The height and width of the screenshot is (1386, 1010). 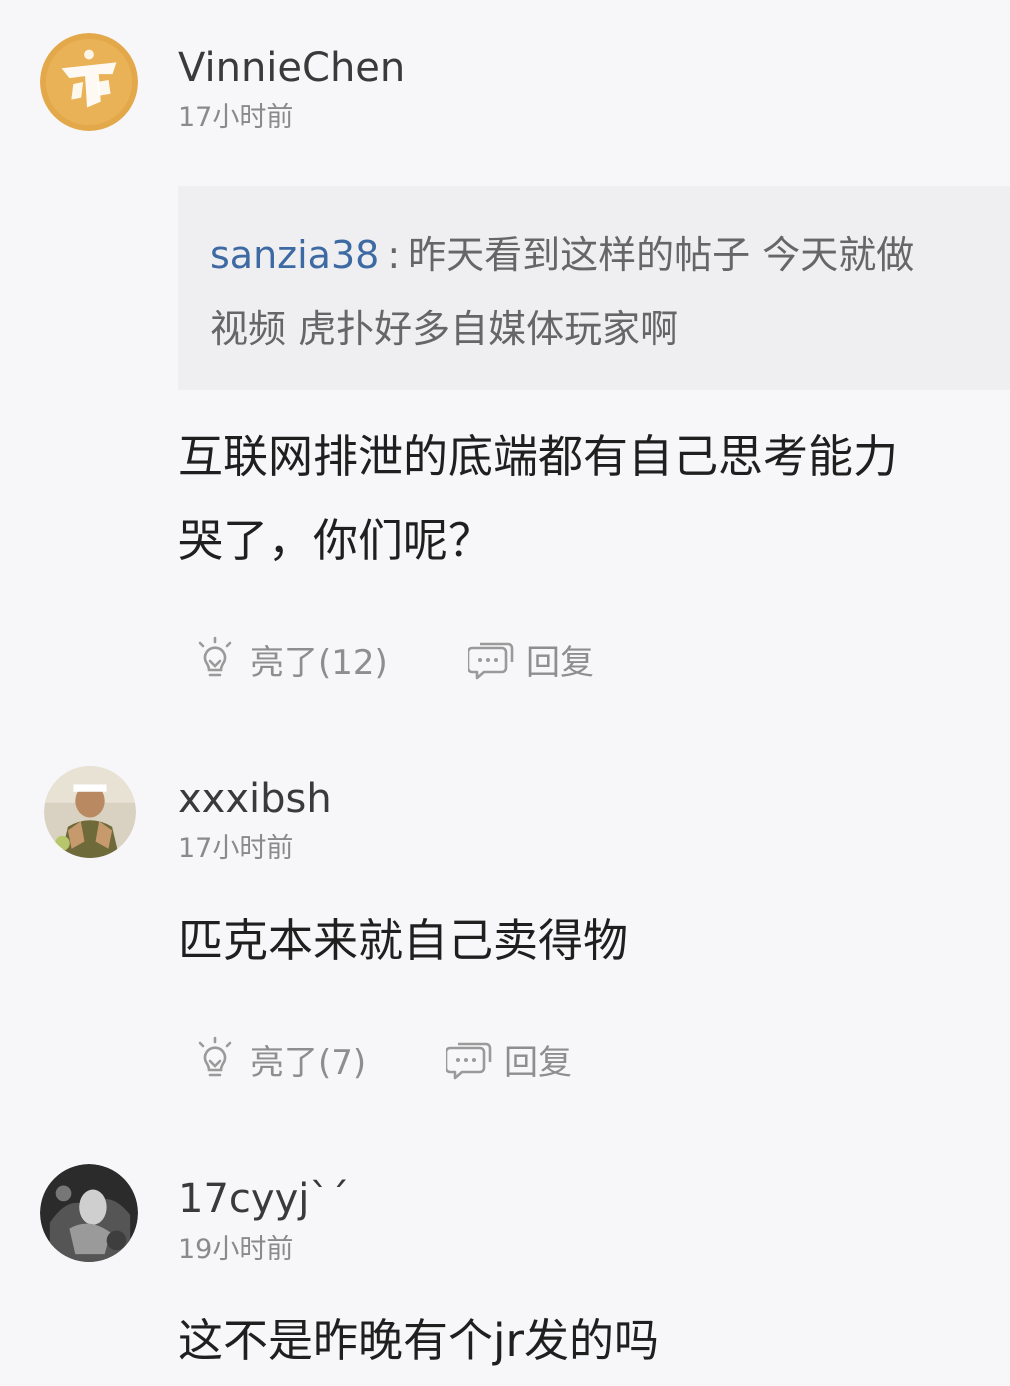 I want to click on like-count-label: 亮了(7), so click(x=308, y=1062).